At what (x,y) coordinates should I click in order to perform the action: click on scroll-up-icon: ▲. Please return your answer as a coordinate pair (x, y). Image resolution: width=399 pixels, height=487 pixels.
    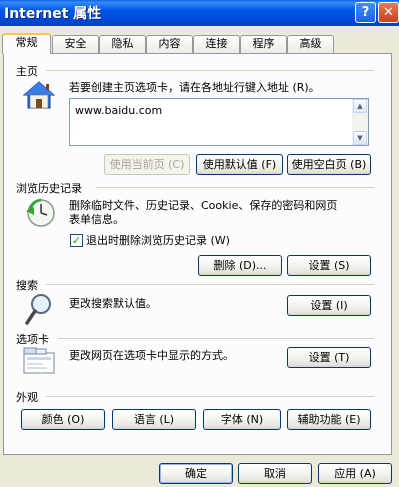
    Looking at the image, I should click on (360, 106).